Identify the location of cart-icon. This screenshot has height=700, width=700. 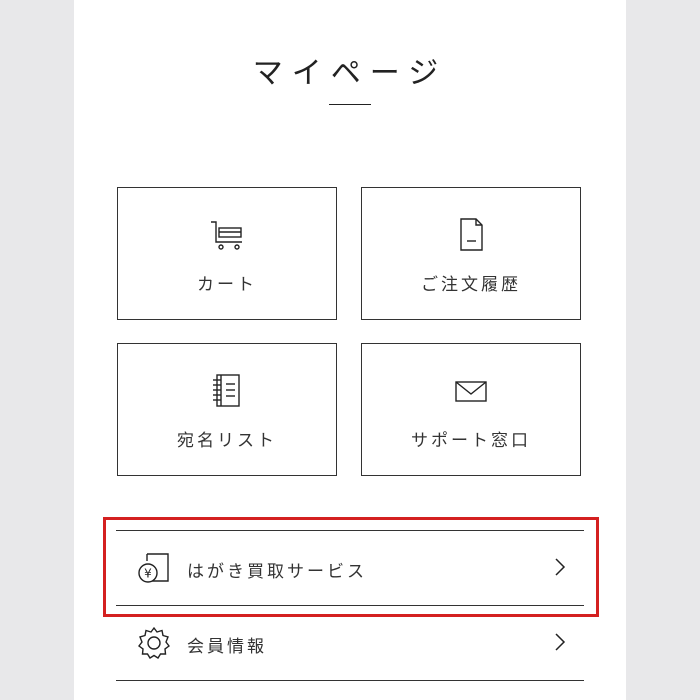
(227, 235).